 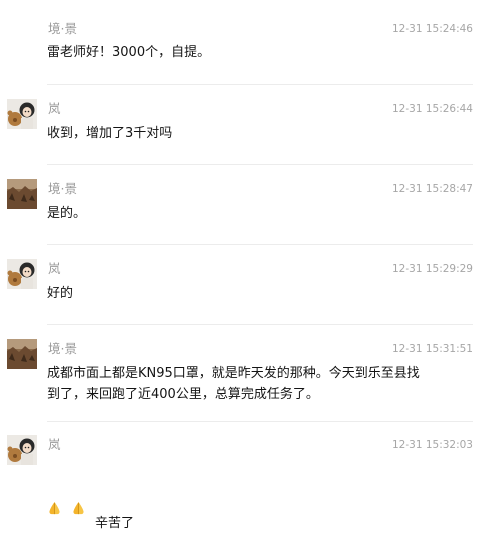 What do you see at coordinates (432, 445) in the screenshot?
I see `message-timestamp: 12-31 15:32:03` at bounding box center [432, 445].